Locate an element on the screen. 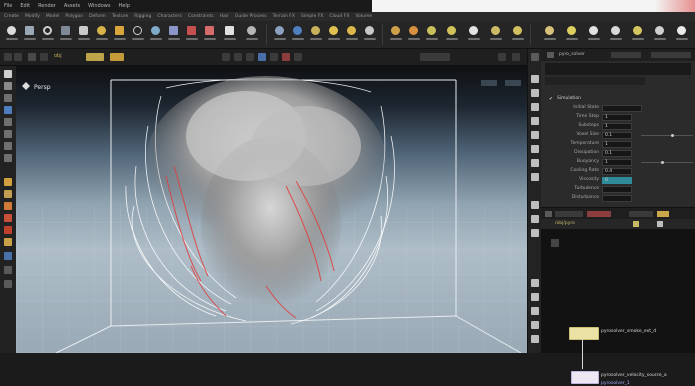 The image size is (695, 386). snap-tool-icon is located at coordinates (8, 158).